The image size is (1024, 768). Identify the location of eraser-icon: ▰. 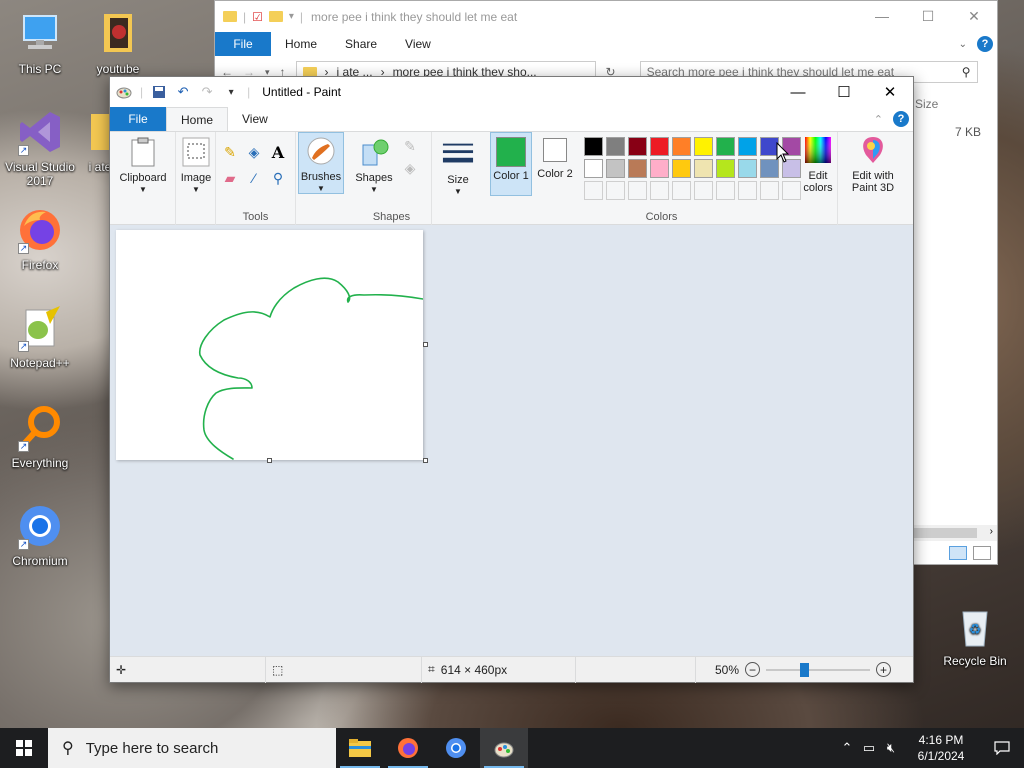
(230, 178).